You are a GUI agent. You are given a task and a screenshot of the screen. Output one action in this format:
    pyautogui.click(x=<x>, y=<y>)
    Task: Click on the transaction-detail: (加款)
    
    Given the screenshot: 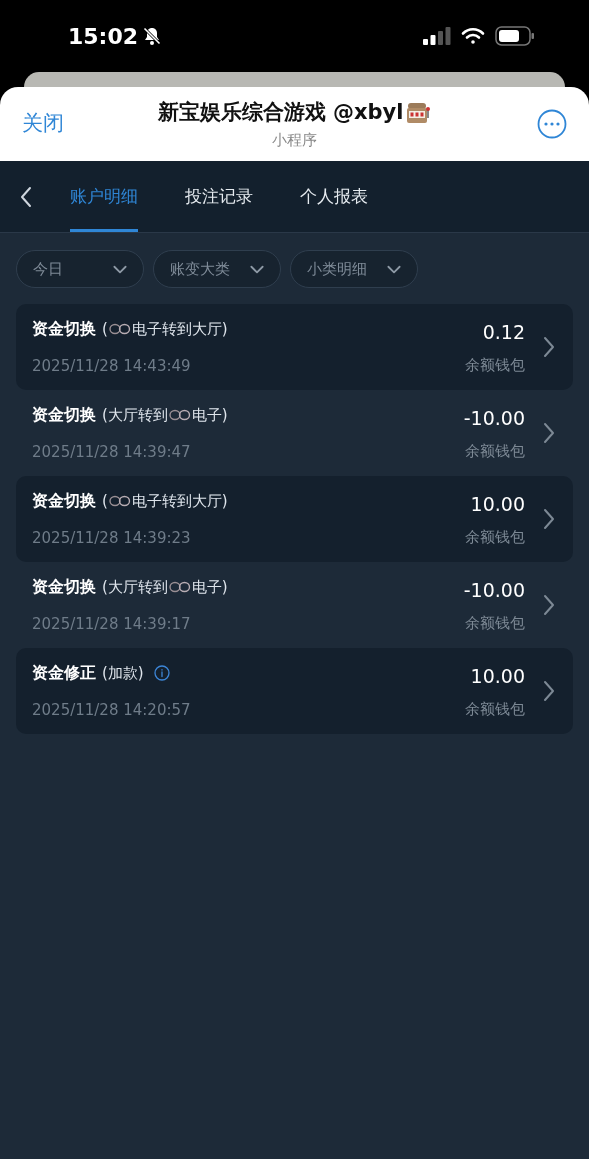 What is the action you would take?
    pyautogui.click(x=123, y=673)
    